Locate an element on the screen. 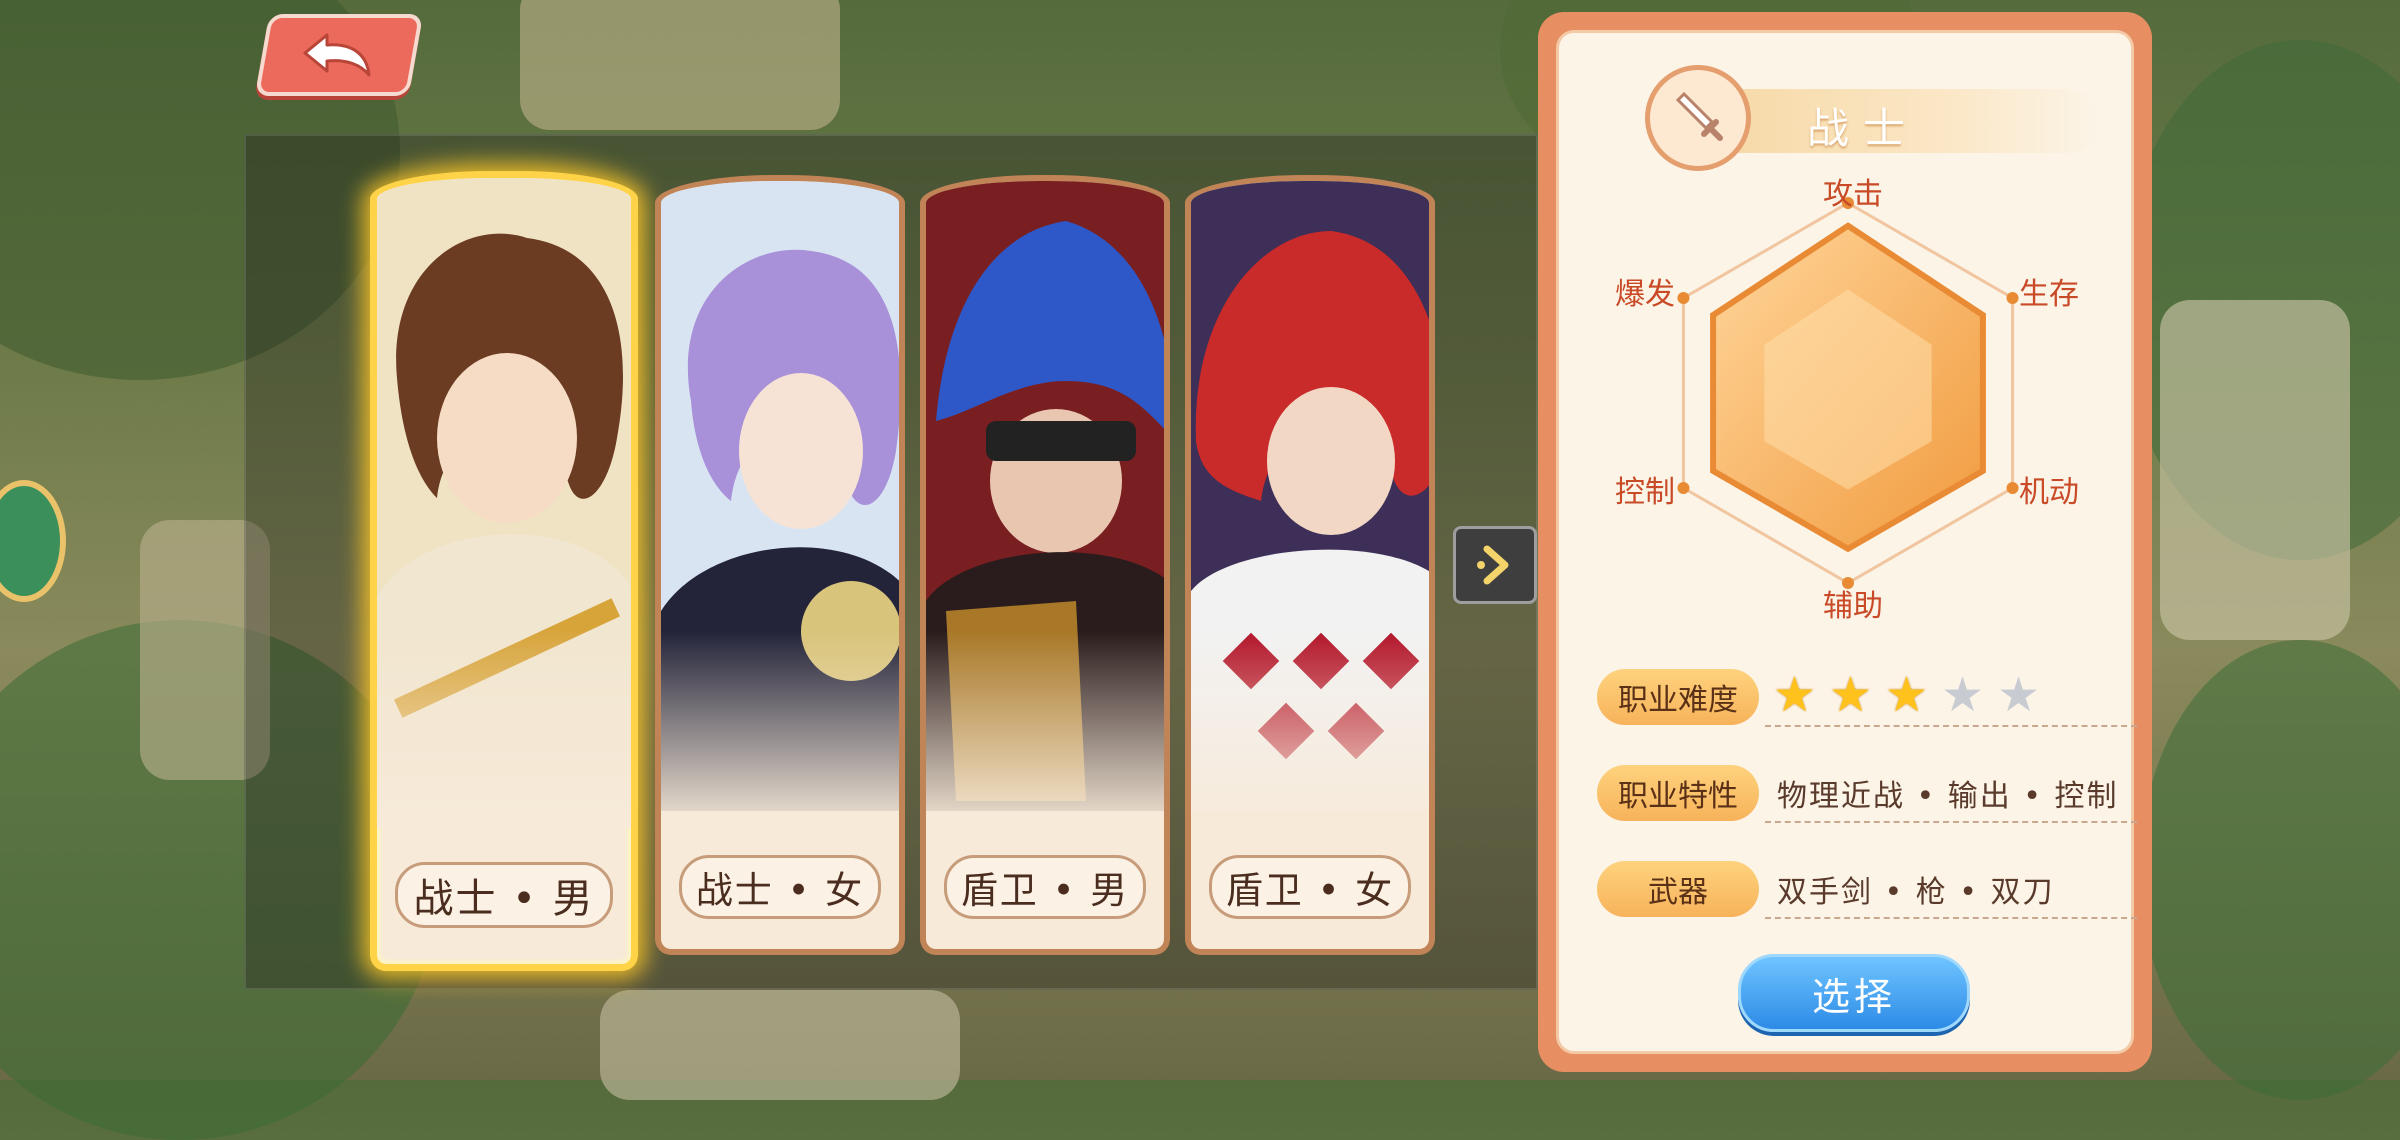 The image size is (2400, 1140). class-name: 战士 is located at coordinates (1863, 128).